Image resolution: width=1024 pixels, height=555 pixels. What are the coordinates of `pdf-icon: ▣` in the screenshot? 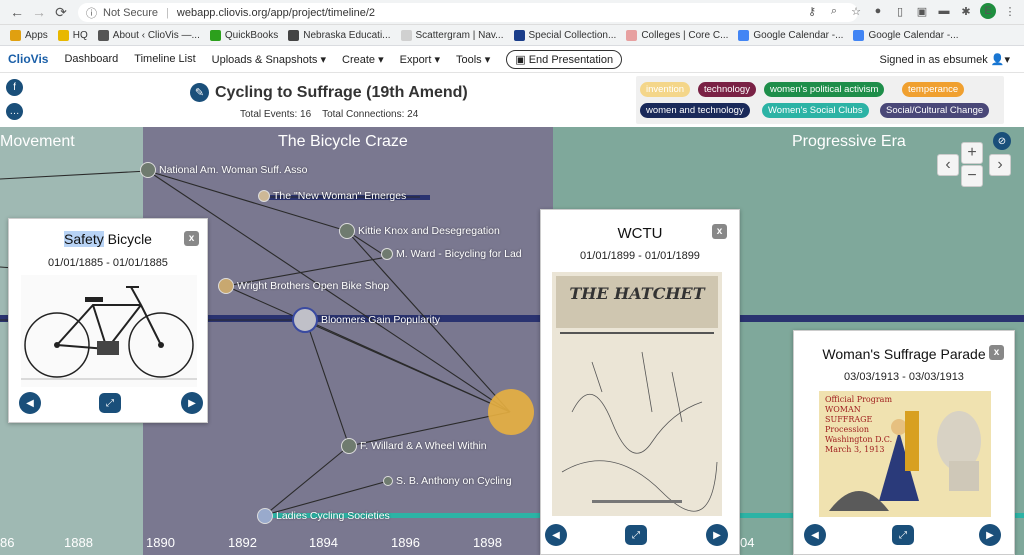 It's located at (922, 11).